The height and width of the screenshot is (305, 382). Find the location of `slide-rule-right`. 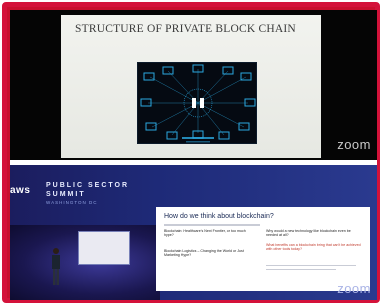

slide-rule-right is located at coordinates (311, 265).